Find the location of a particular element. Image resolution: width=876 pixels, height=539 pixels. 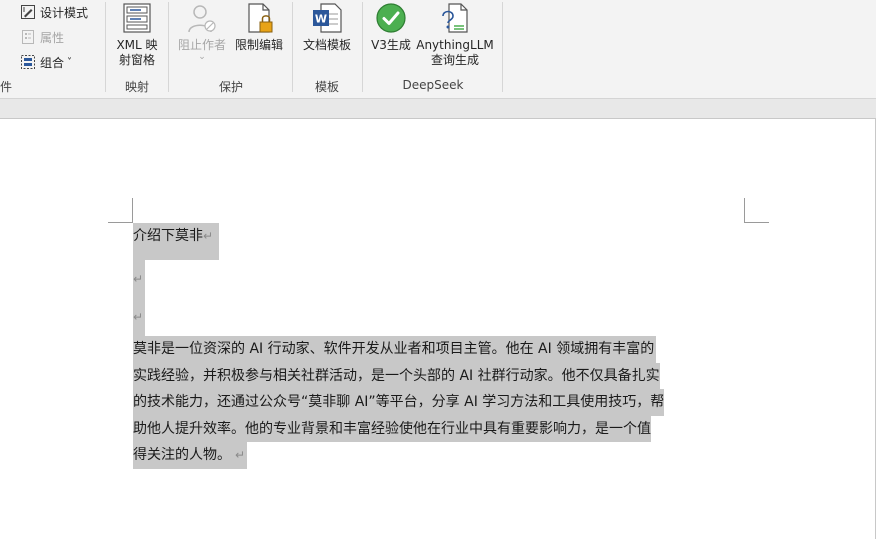

properties-label: 属性 is located at coordinates (52, 37).